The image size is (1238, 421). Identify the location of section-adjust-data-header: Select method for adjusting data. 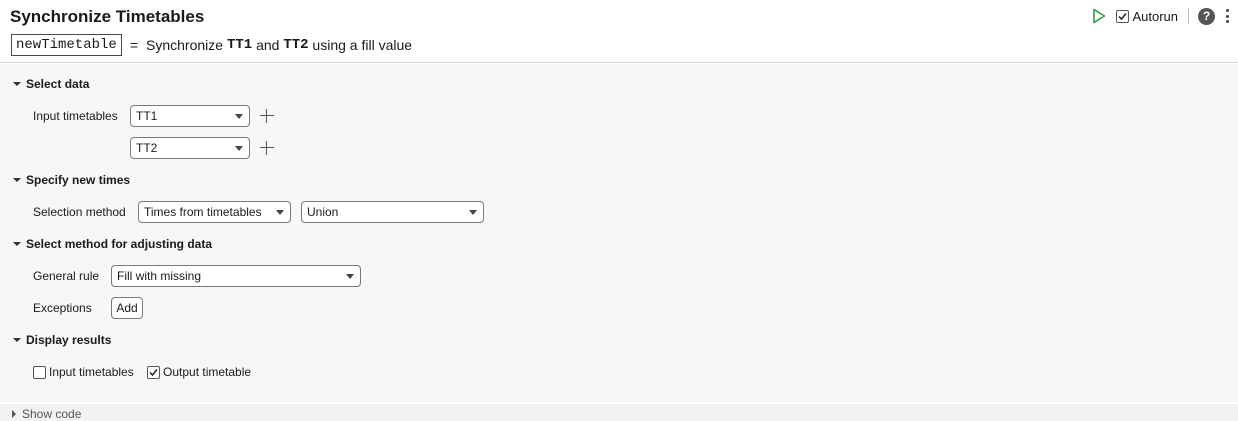
(111, 244).